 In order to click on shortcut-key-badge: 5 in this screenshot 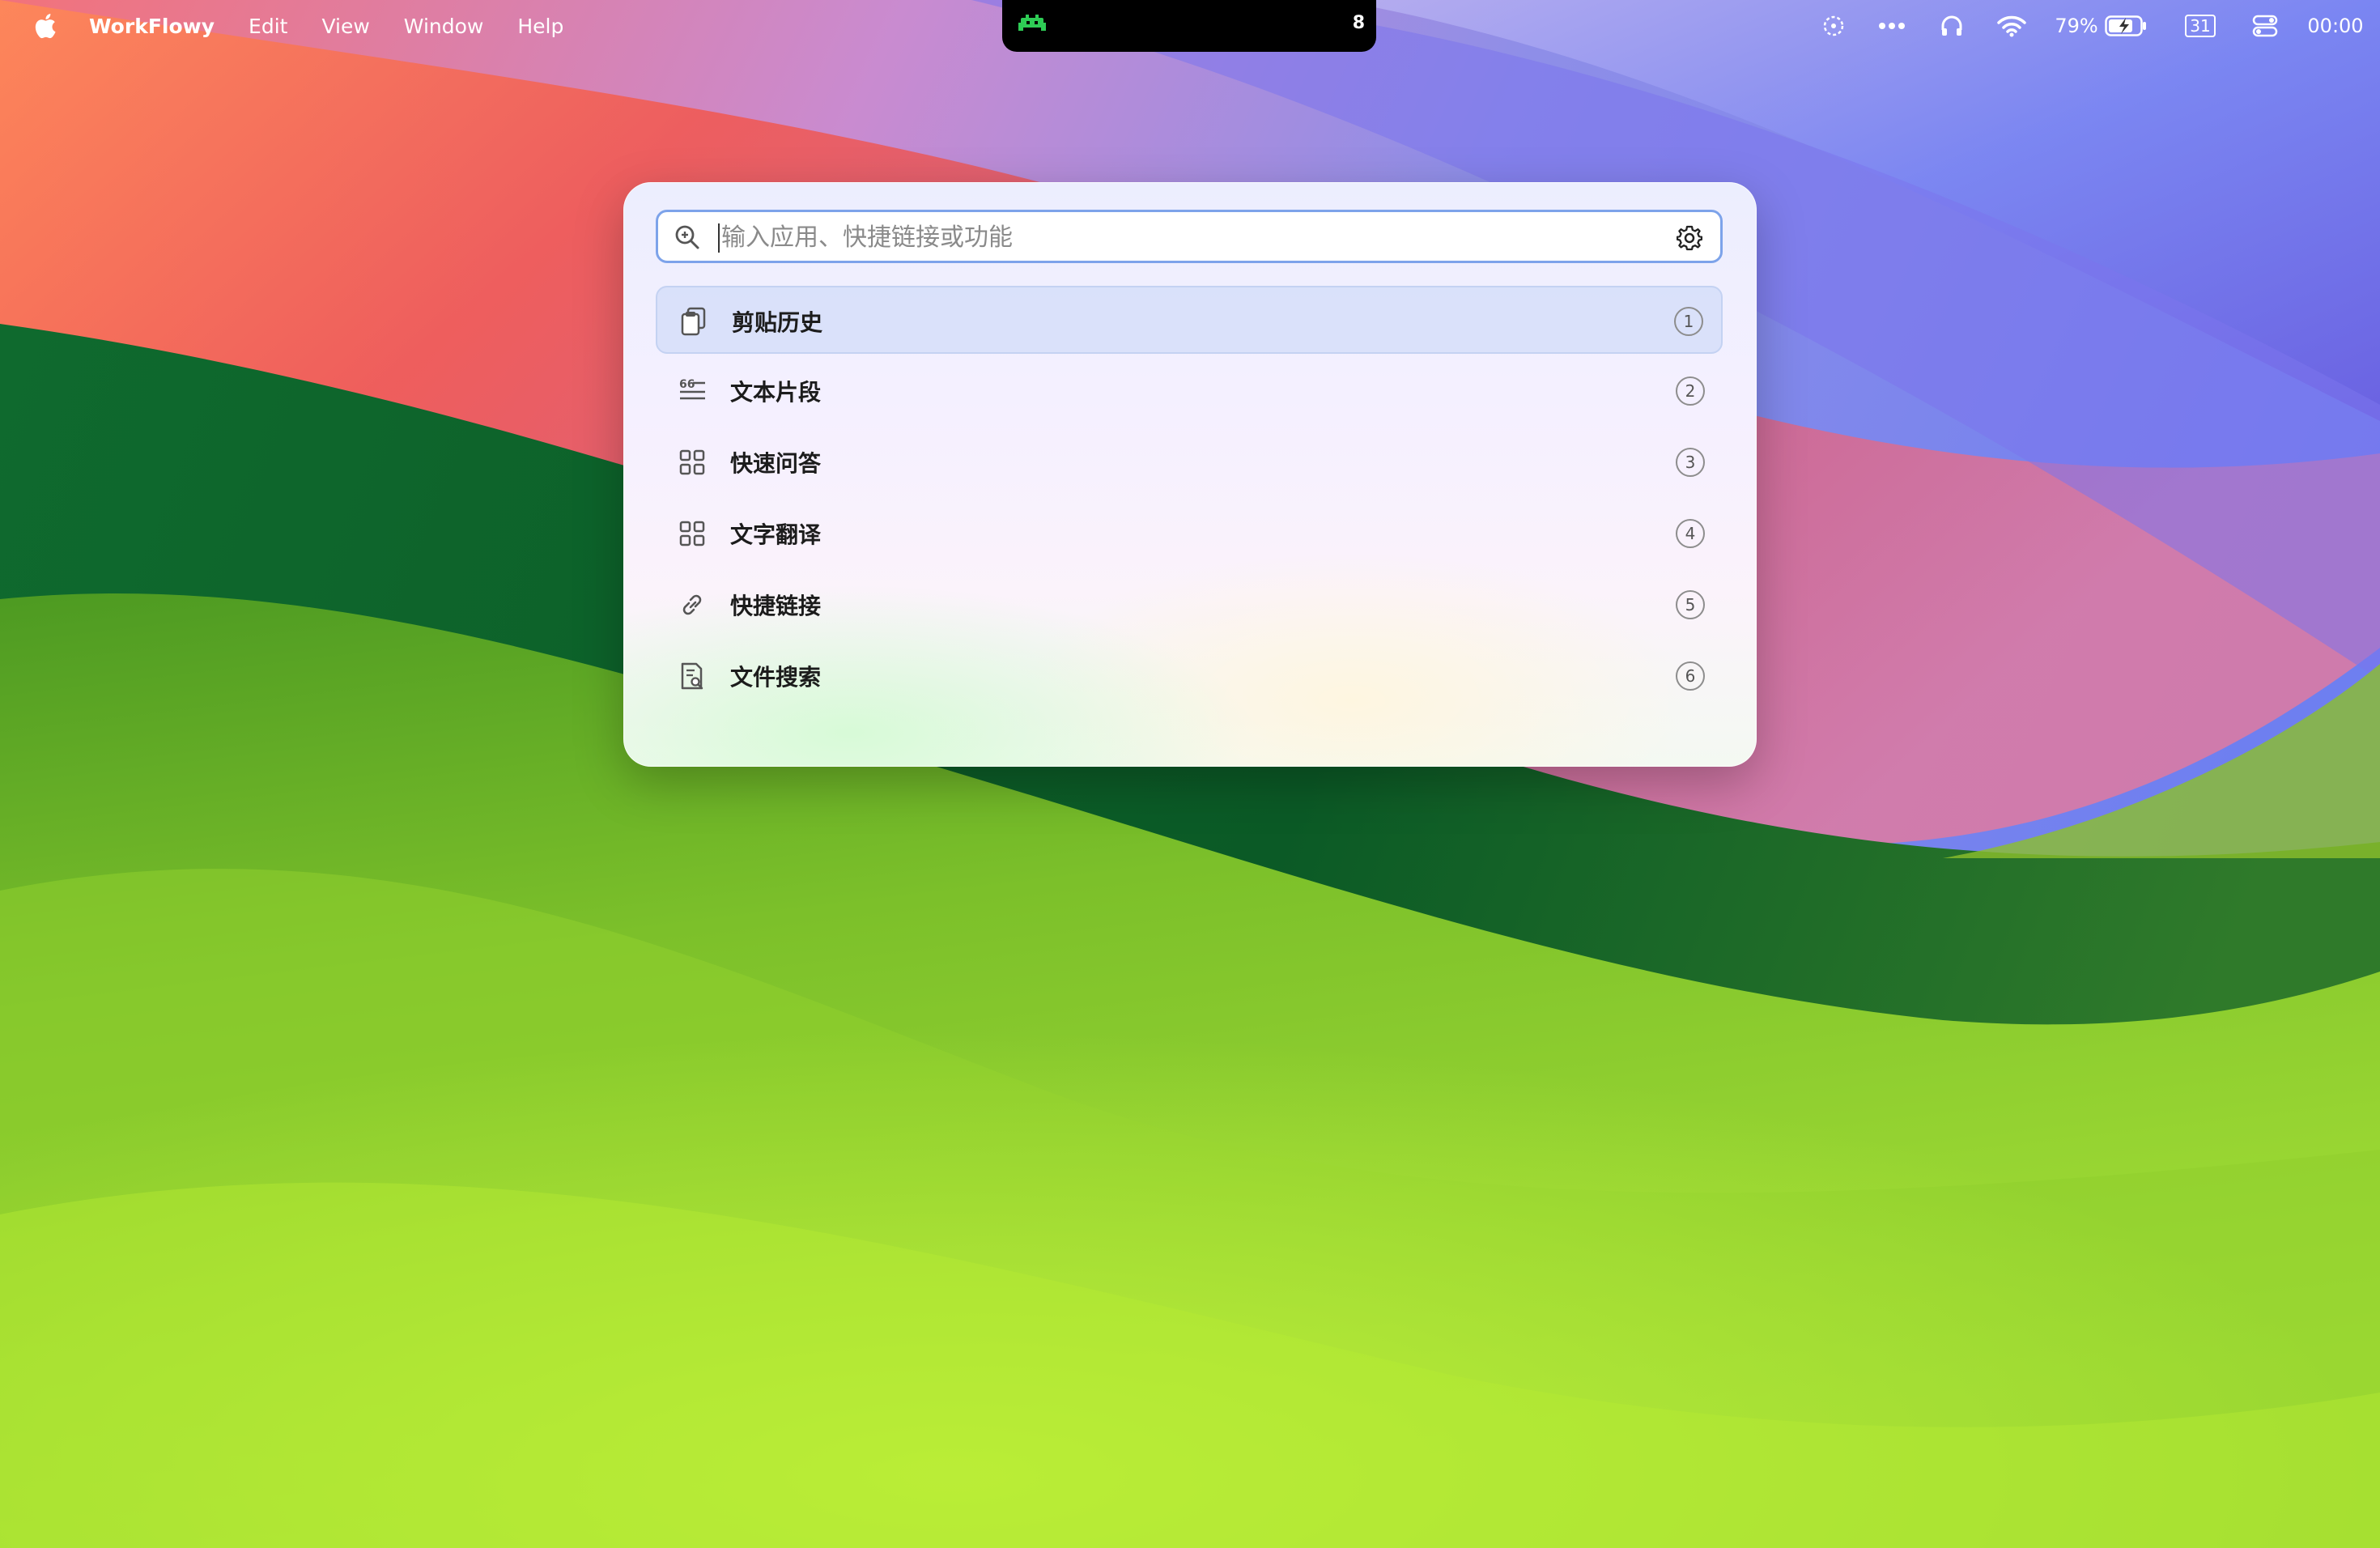, I will do `click(1691, 605)`.